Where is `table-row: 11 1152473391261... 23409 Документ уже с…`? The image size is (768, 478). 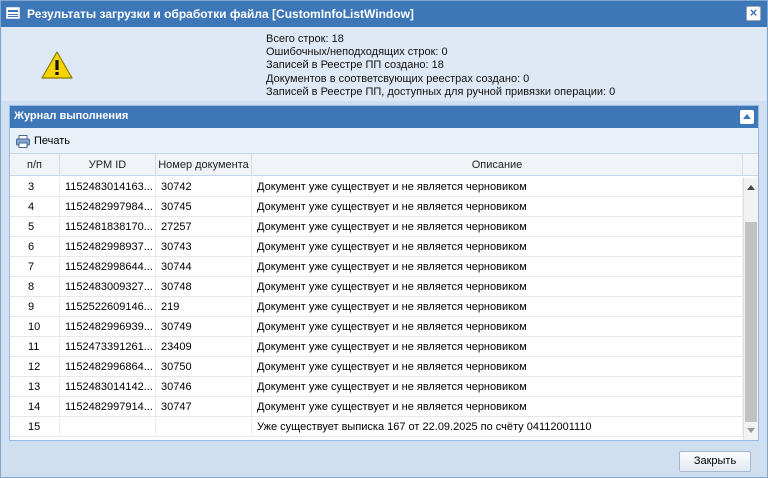
table-row: 11 1152473391261... 23409 Документ уже с… is located at coordinates (376, 347).